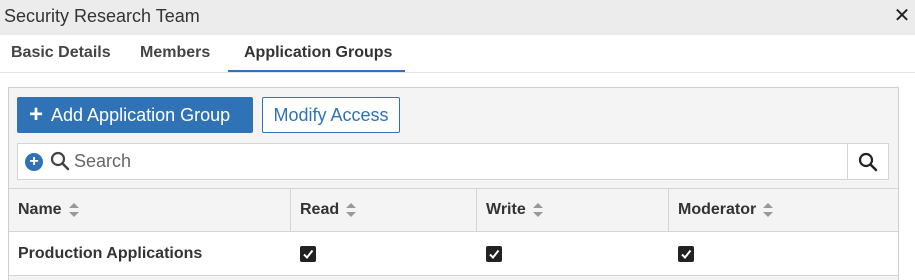  What do you see at coordinates (36, 114) in the screenshot?
I see `plus-icon: +` at bounding box center [36, 114].